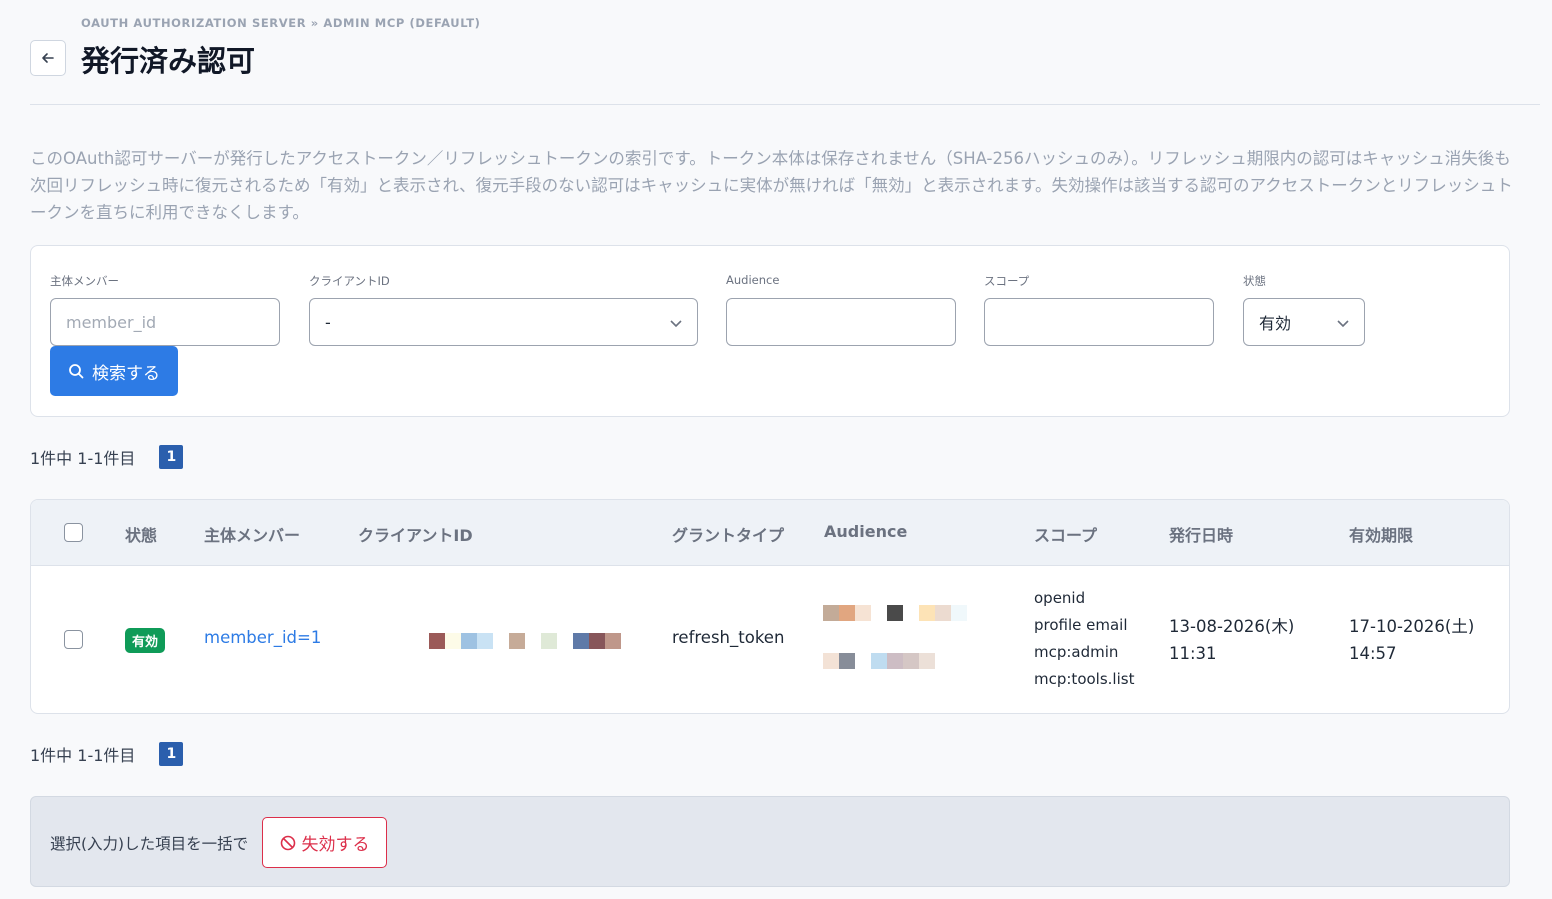  Describe the element at coordinates (525, 641) in the screenshot. I see `client-id-redacted` at that location.